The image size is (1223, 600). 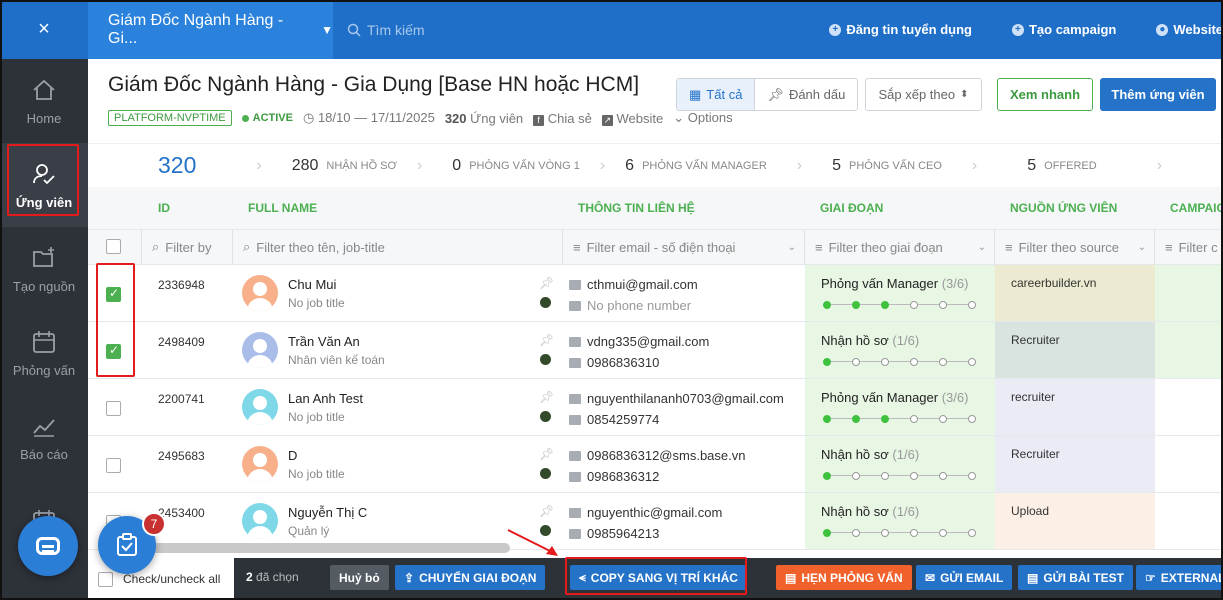 What do you see at coordinates (887, 166) in the screenshot?
I see `stage-item: 5 Phỏng vấn CEO` at bounding box center [887, 166].